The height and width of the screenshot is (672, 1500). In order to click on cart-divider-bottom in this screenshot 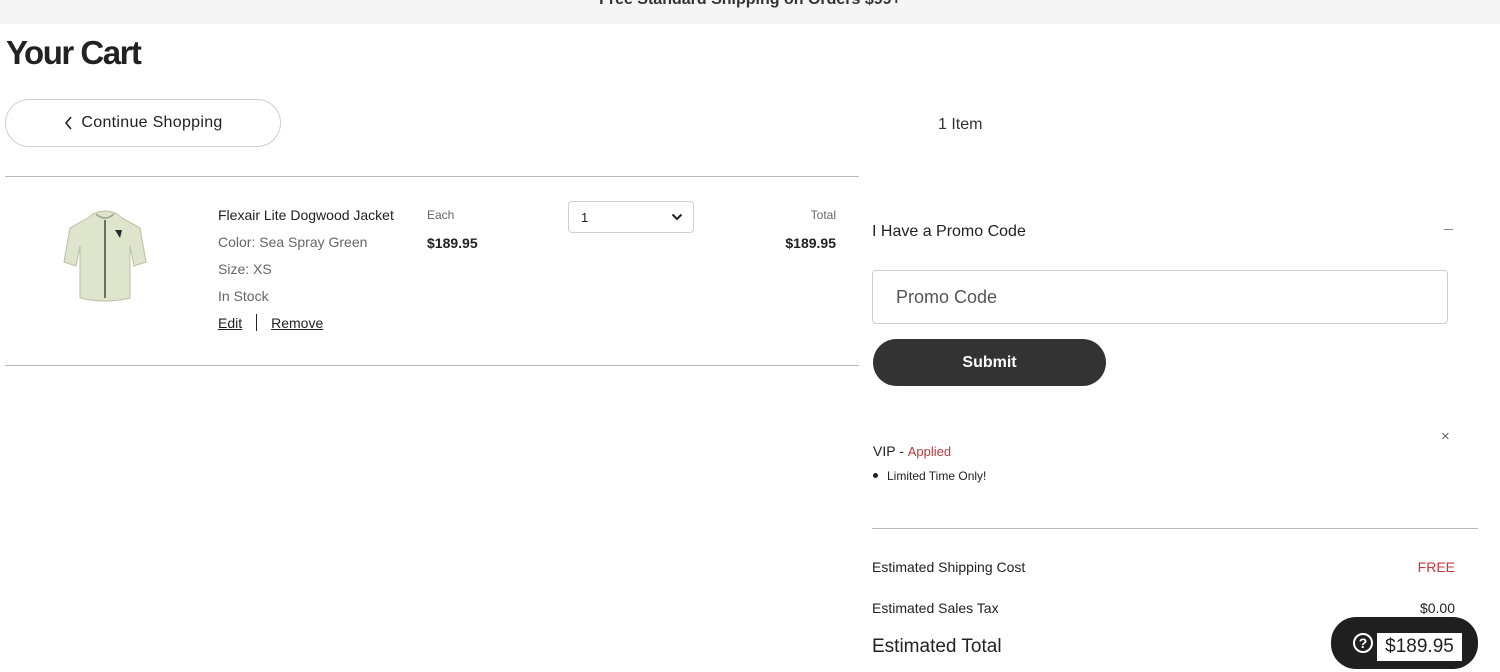, I will do `click(432, 365)`.